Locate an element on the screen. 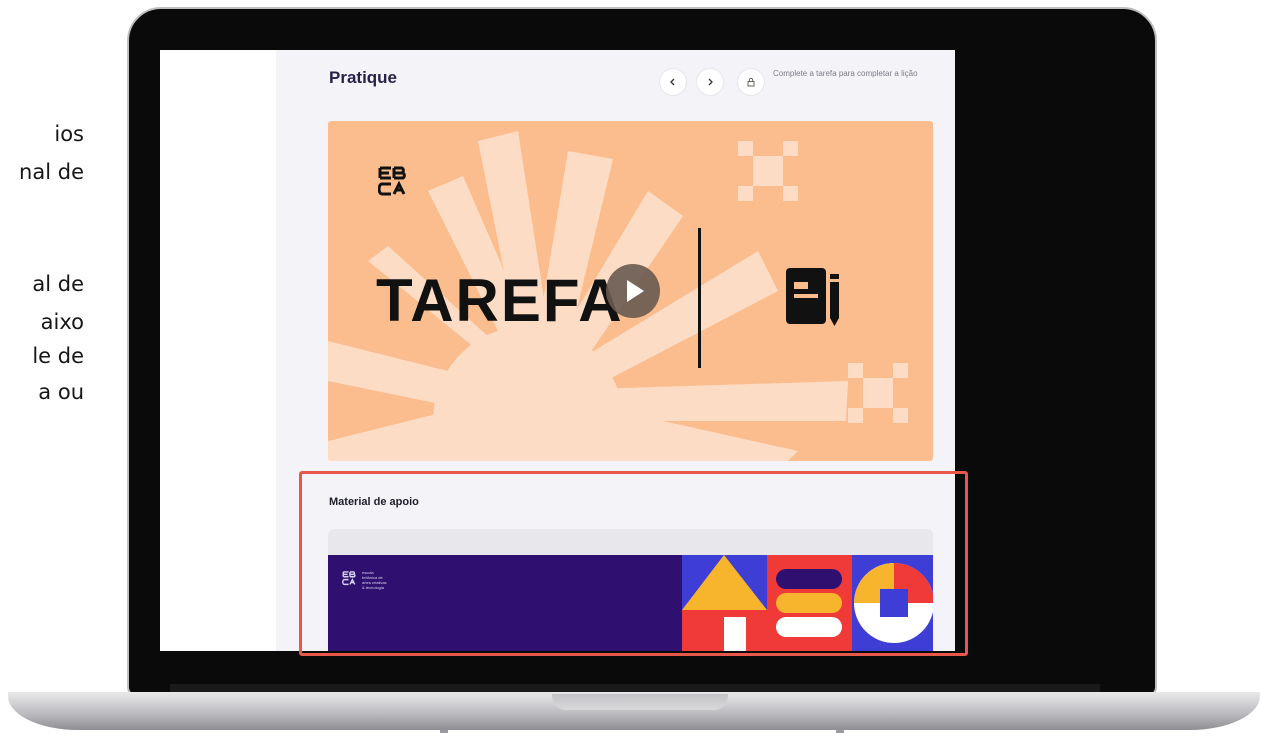 This screenshot has width=1268, height=736. lock-button is located at coordinates (751, 82).